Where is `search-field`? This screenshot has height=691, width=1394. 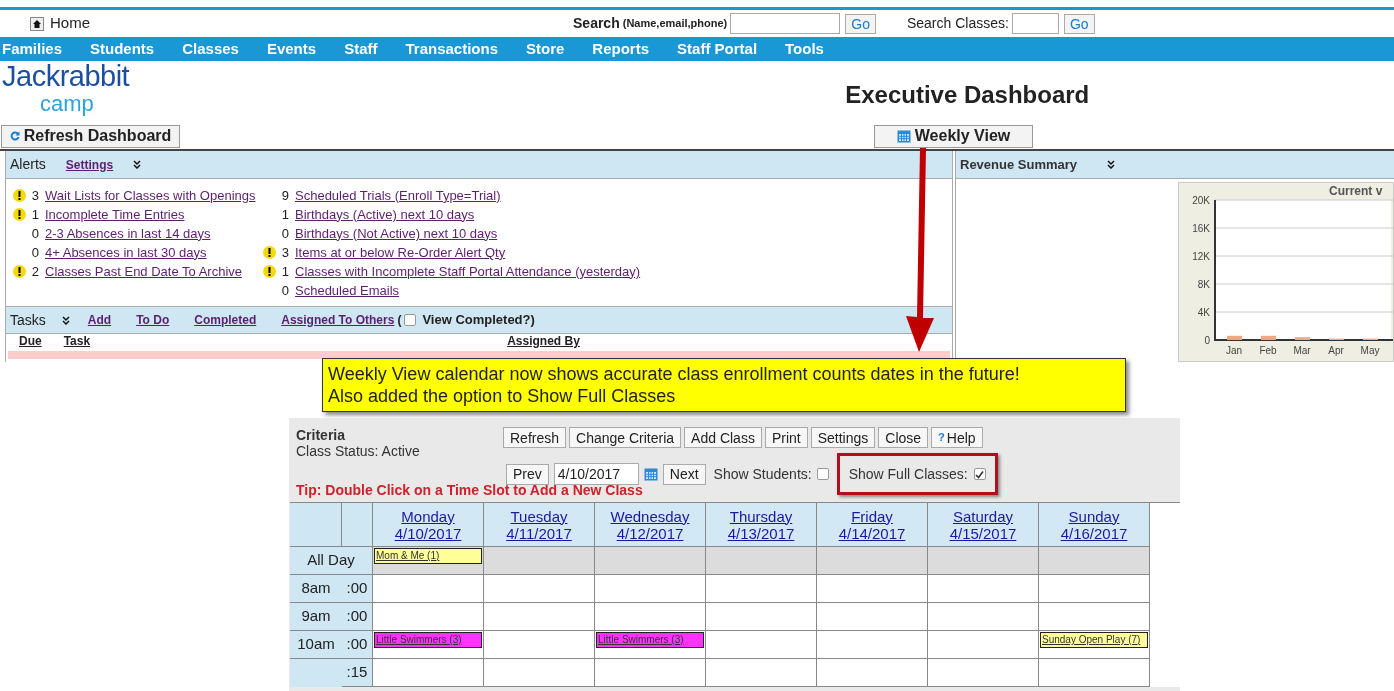
search-field is located at coordinates (785, 23).